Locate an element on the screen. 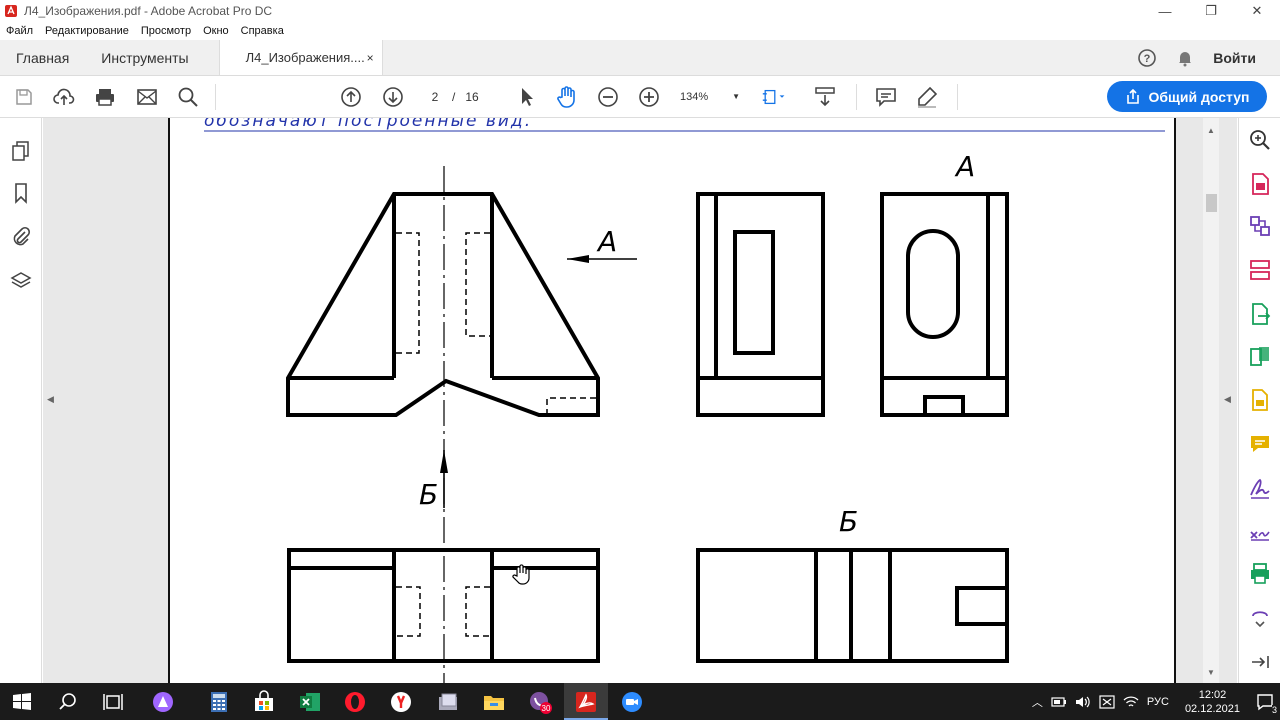  share-label: Общий доступ is located at coordinates (1199, 96).